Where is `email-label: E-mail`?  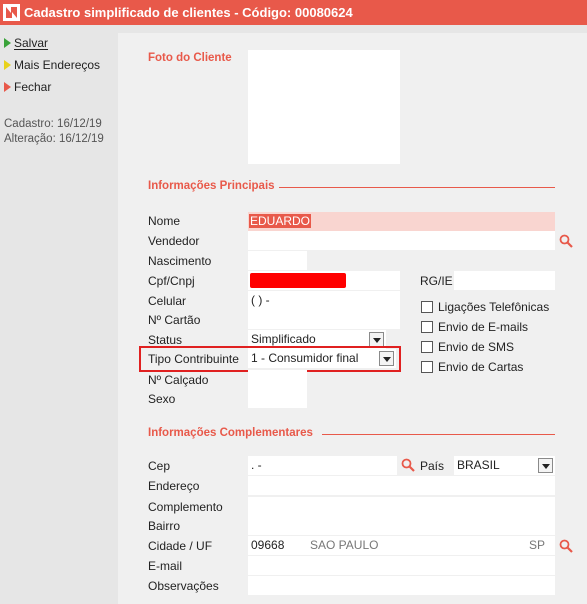
email-label: E-mail is located at coordinates (165, 566).